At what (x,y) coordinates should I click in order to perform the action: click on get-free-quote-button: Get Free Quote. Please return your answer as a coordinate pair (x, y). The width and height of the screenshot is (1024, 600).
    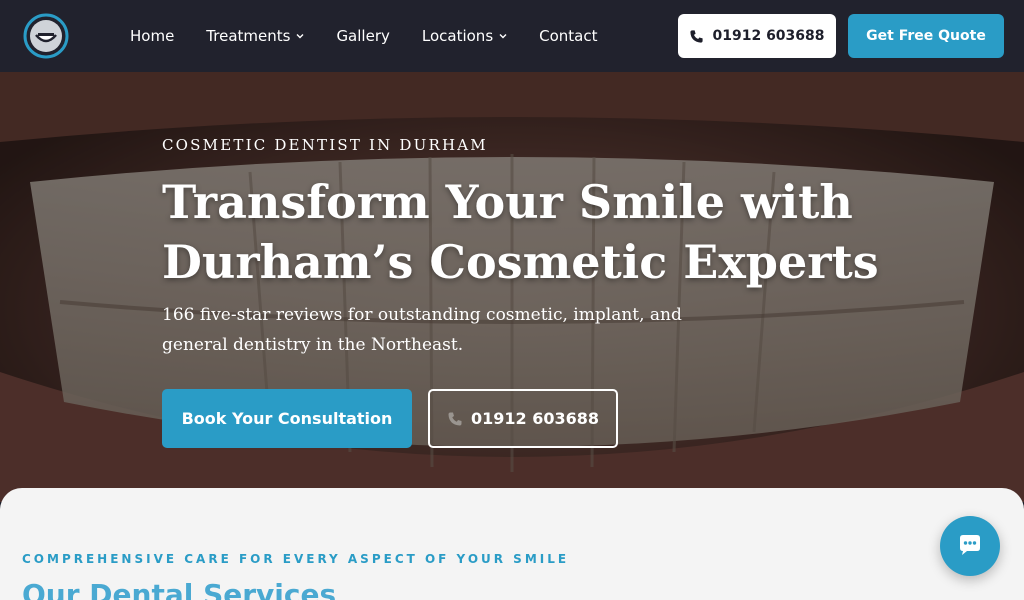
    Looking at the image, I should click on (926, 36).